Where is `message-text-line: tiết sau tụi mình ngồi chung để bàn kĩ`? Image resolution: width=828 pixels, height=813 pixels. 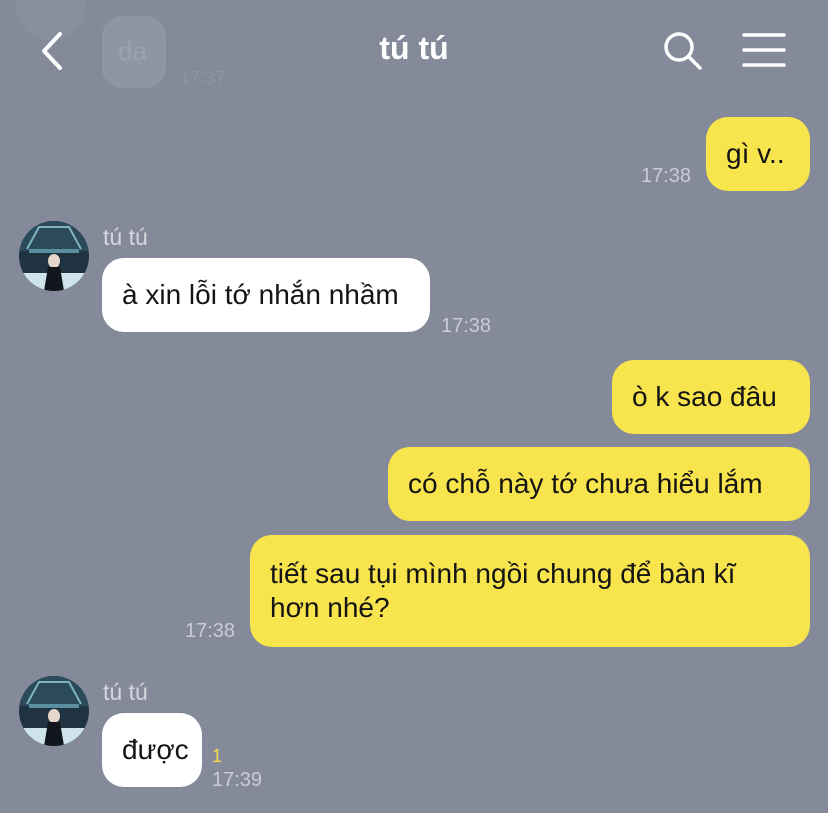 message-text-line: tiết sau tụi mình ngồi chung để bàn kĩ is located at coordinates (503, 573).